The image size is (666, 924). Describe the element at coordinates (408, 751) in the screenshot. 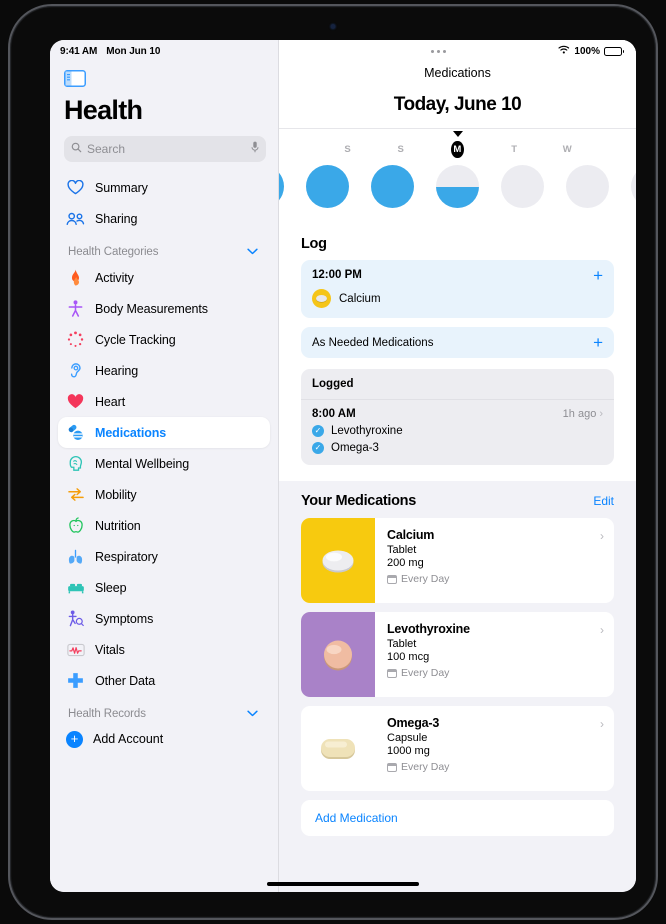

I see `medication-dose: 1000 mg` at that location.